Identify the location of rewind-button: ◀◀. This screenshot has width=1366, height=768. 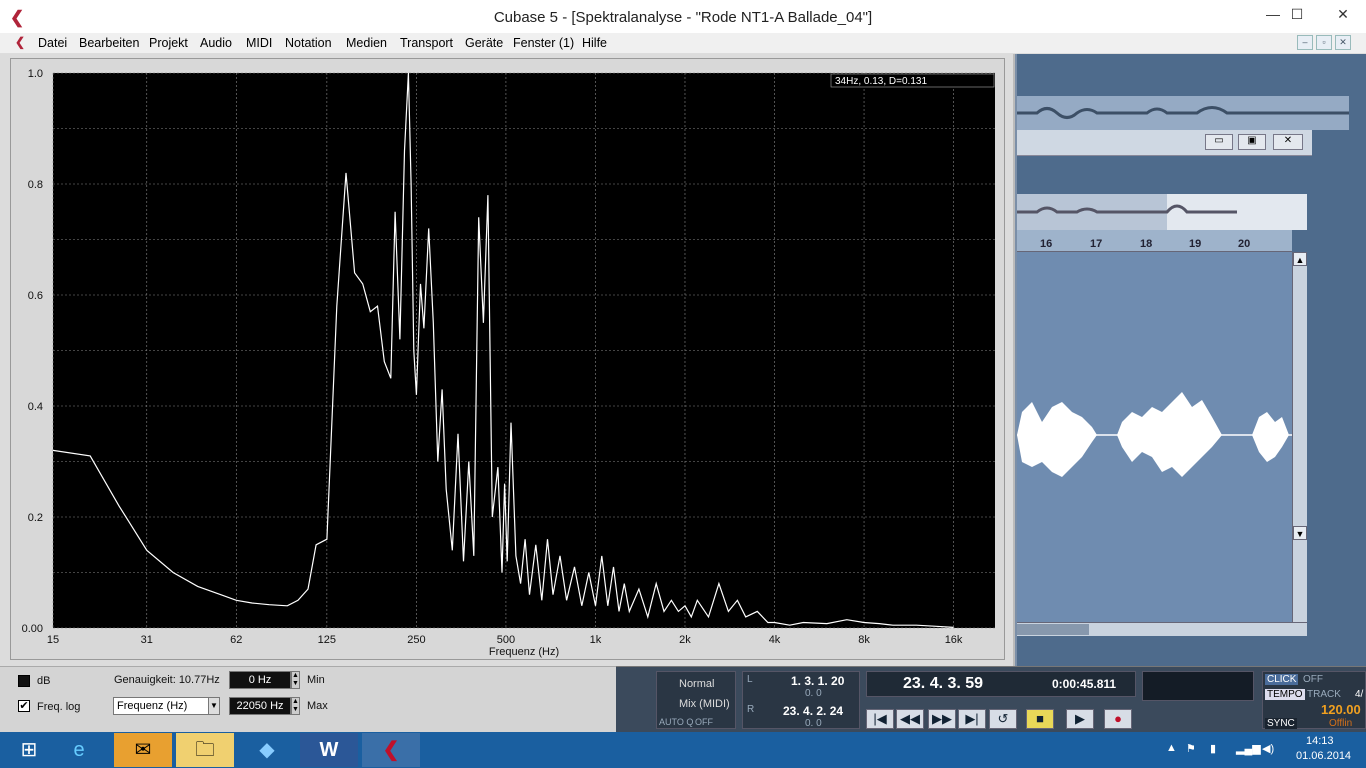
(910, 719).